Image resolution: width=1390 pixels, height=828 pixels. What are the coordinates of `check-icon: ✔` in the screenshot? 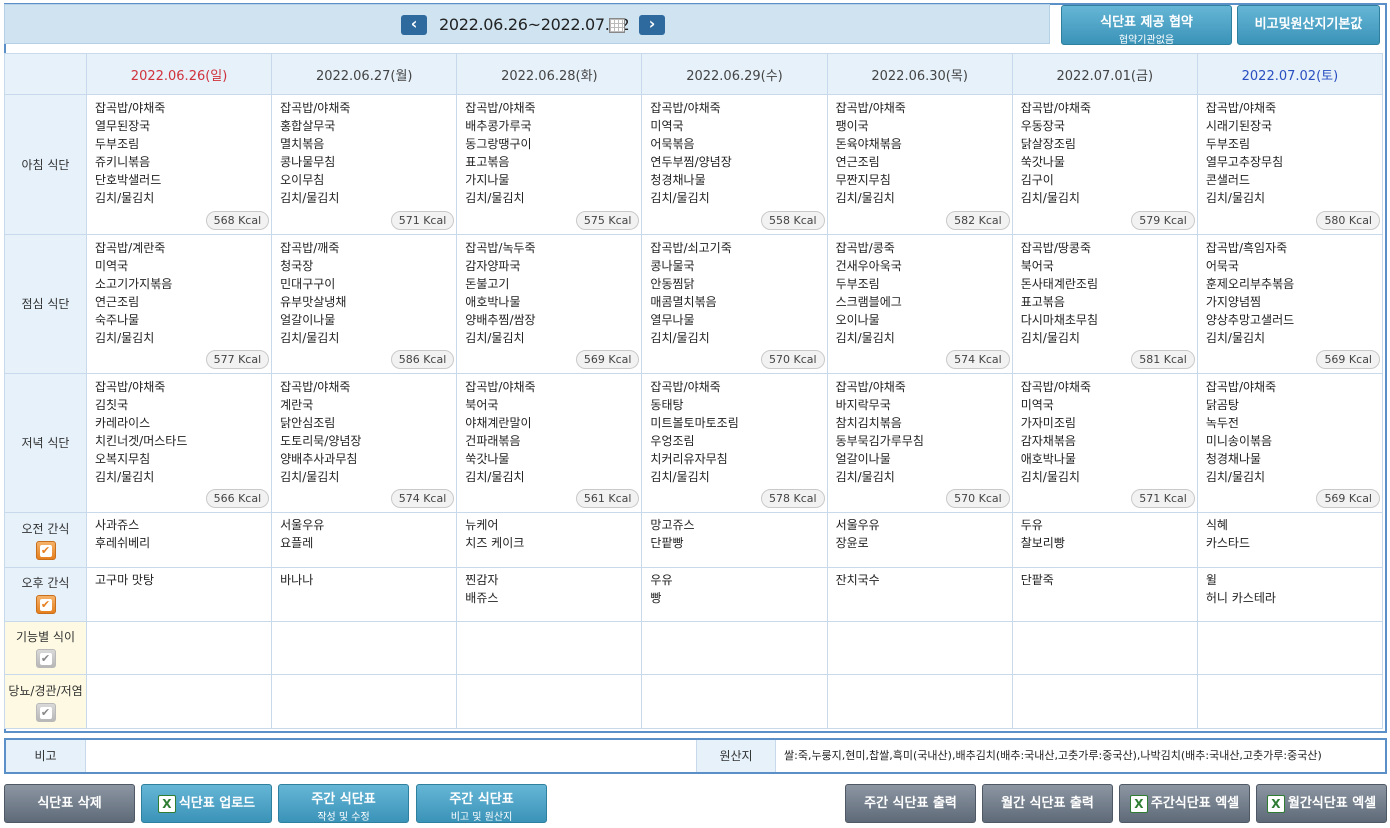 It's located at (45, 550).